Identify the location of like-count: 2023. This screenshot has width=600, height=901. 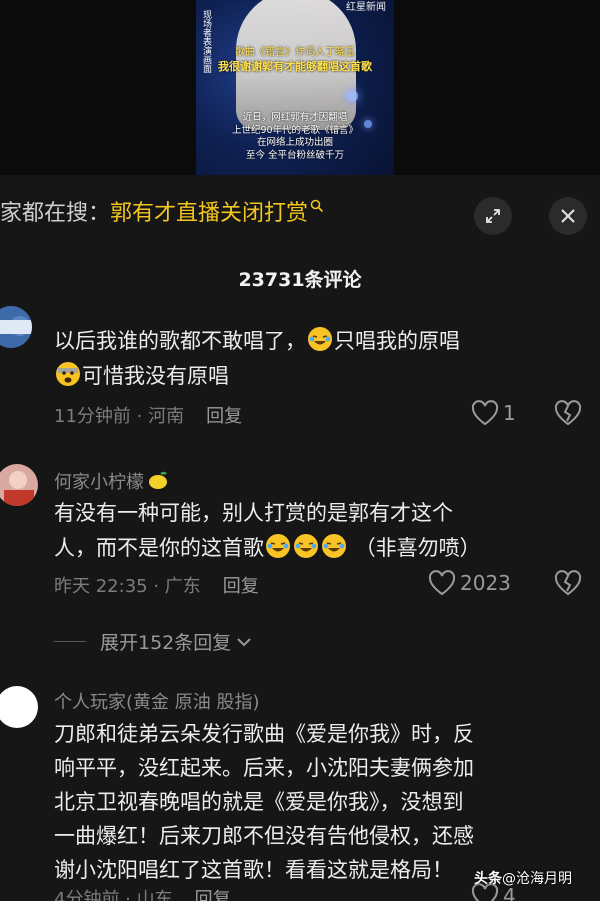
(485, 583).